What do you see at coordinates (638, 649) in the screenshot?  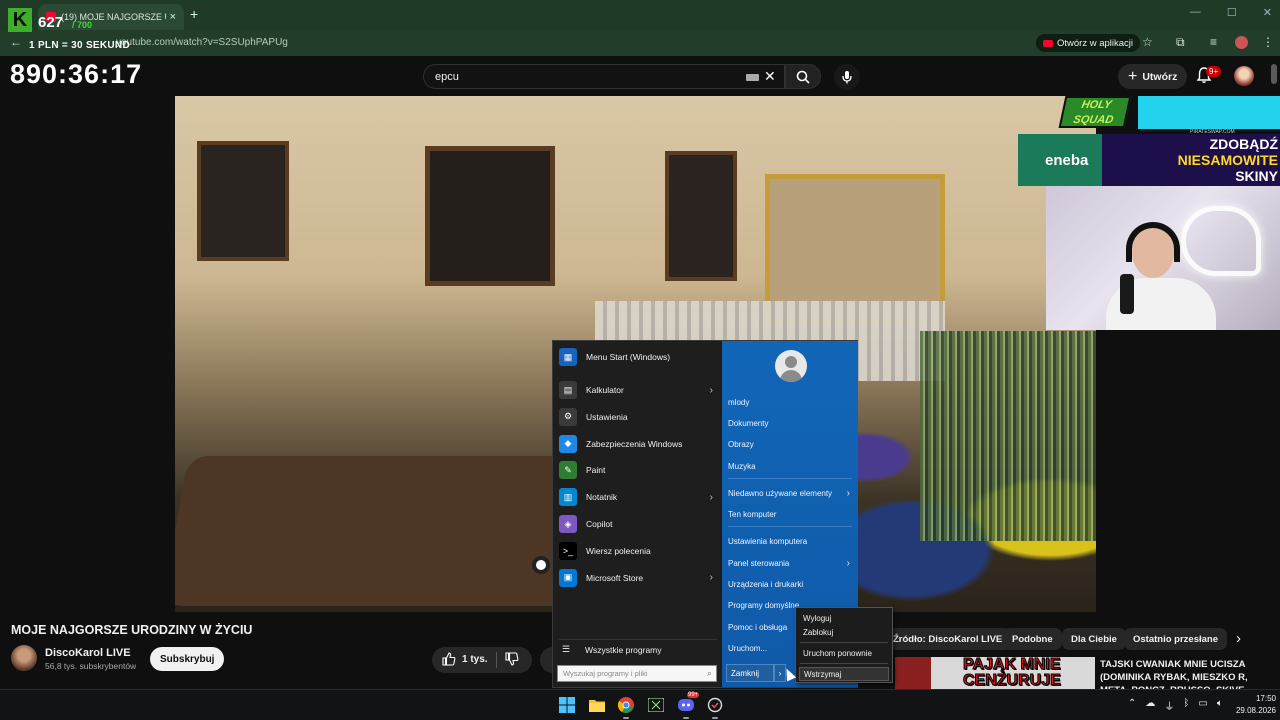 I see `all-programs-button: ☰ Wszystkie programy` at bounding box center [638, 649].